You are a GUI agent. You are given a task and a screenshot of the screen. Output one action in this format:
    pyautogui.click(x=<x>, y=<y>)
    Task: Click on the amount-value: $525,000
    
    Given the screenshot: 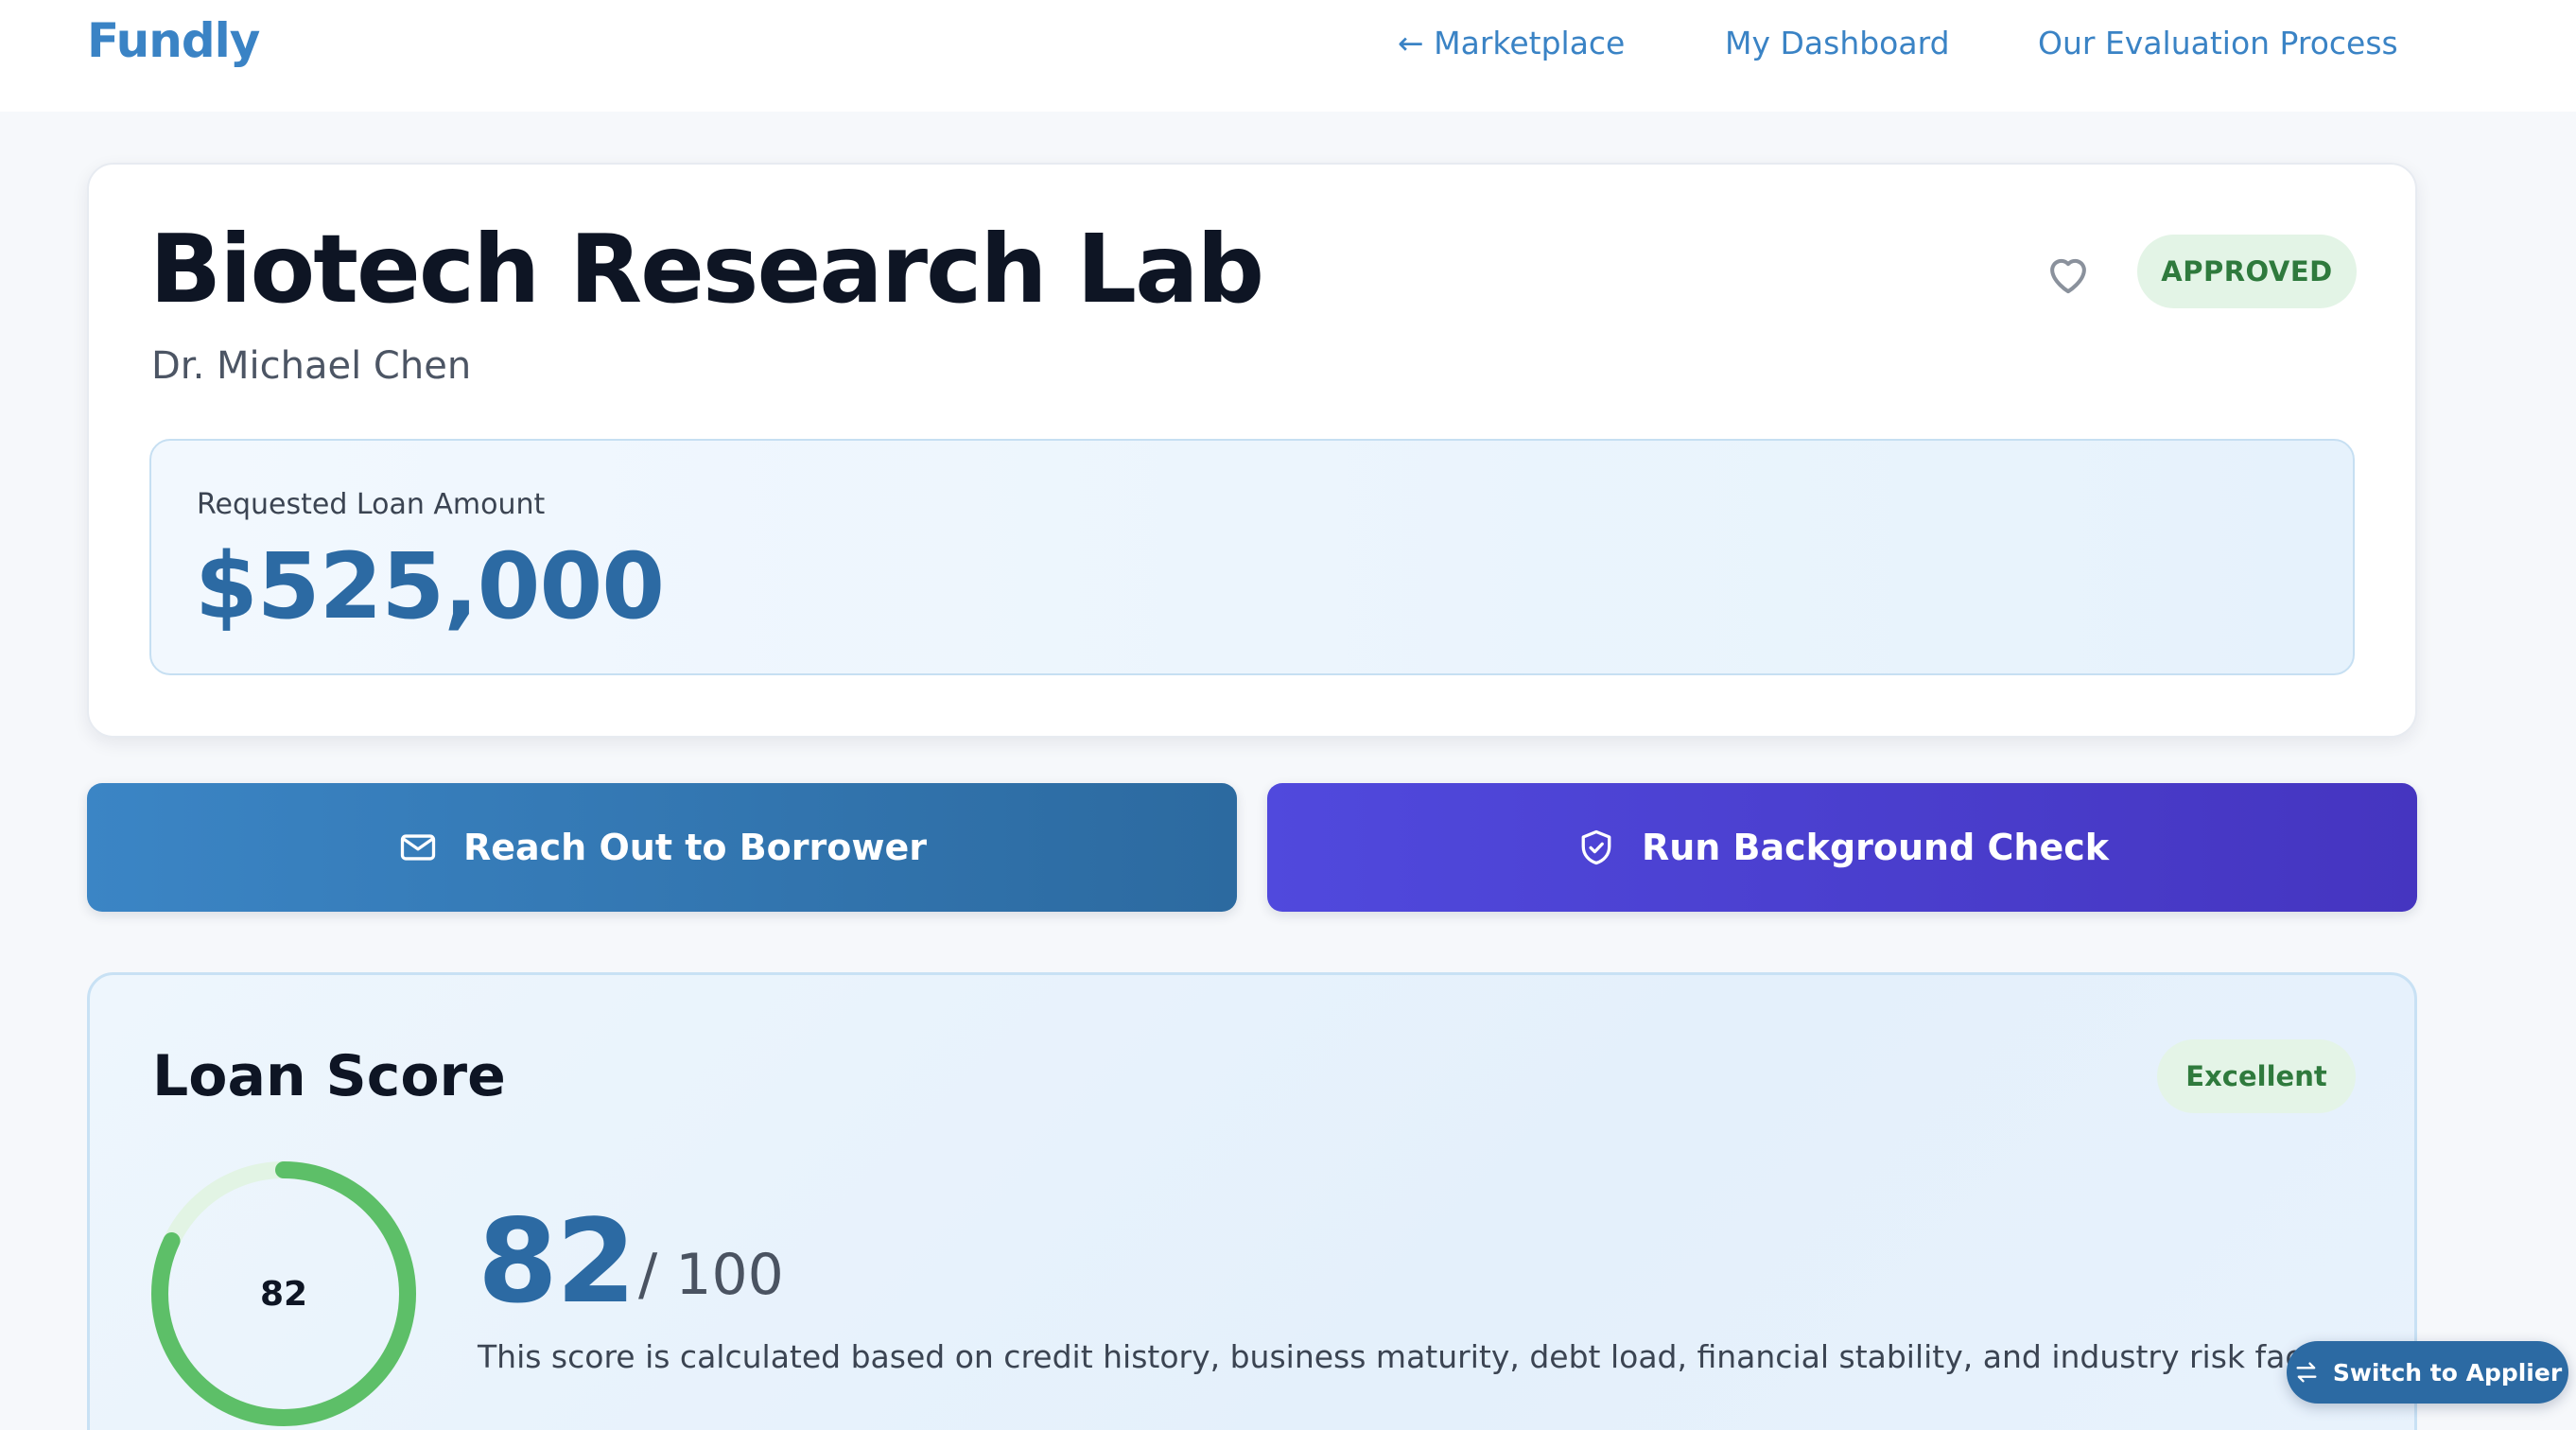 What is the action you would take?
    pyautogui.click(x=430, y=586)
    